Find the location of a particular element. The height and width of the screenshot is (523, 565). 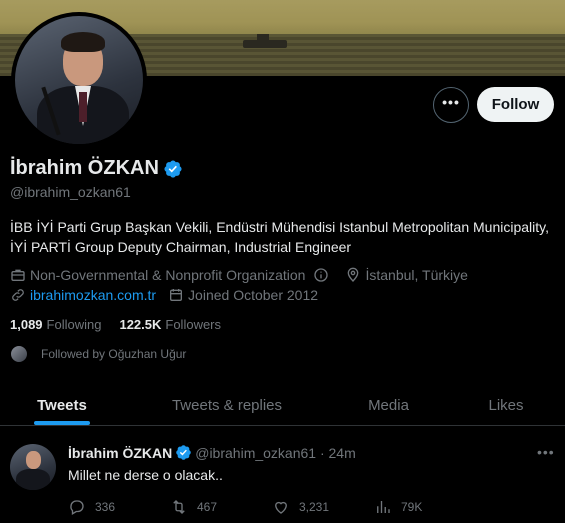

tweet-avatar-face is located at coordinates (33, 460).